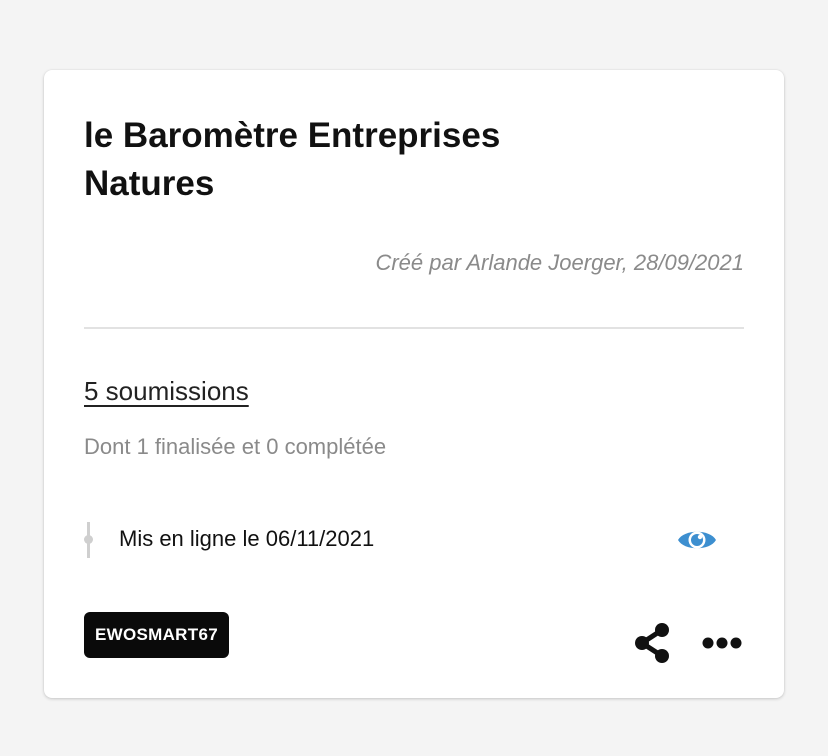  I want to click on survey-title: le Baromètre Entreprises Natures, so click(292, 159).